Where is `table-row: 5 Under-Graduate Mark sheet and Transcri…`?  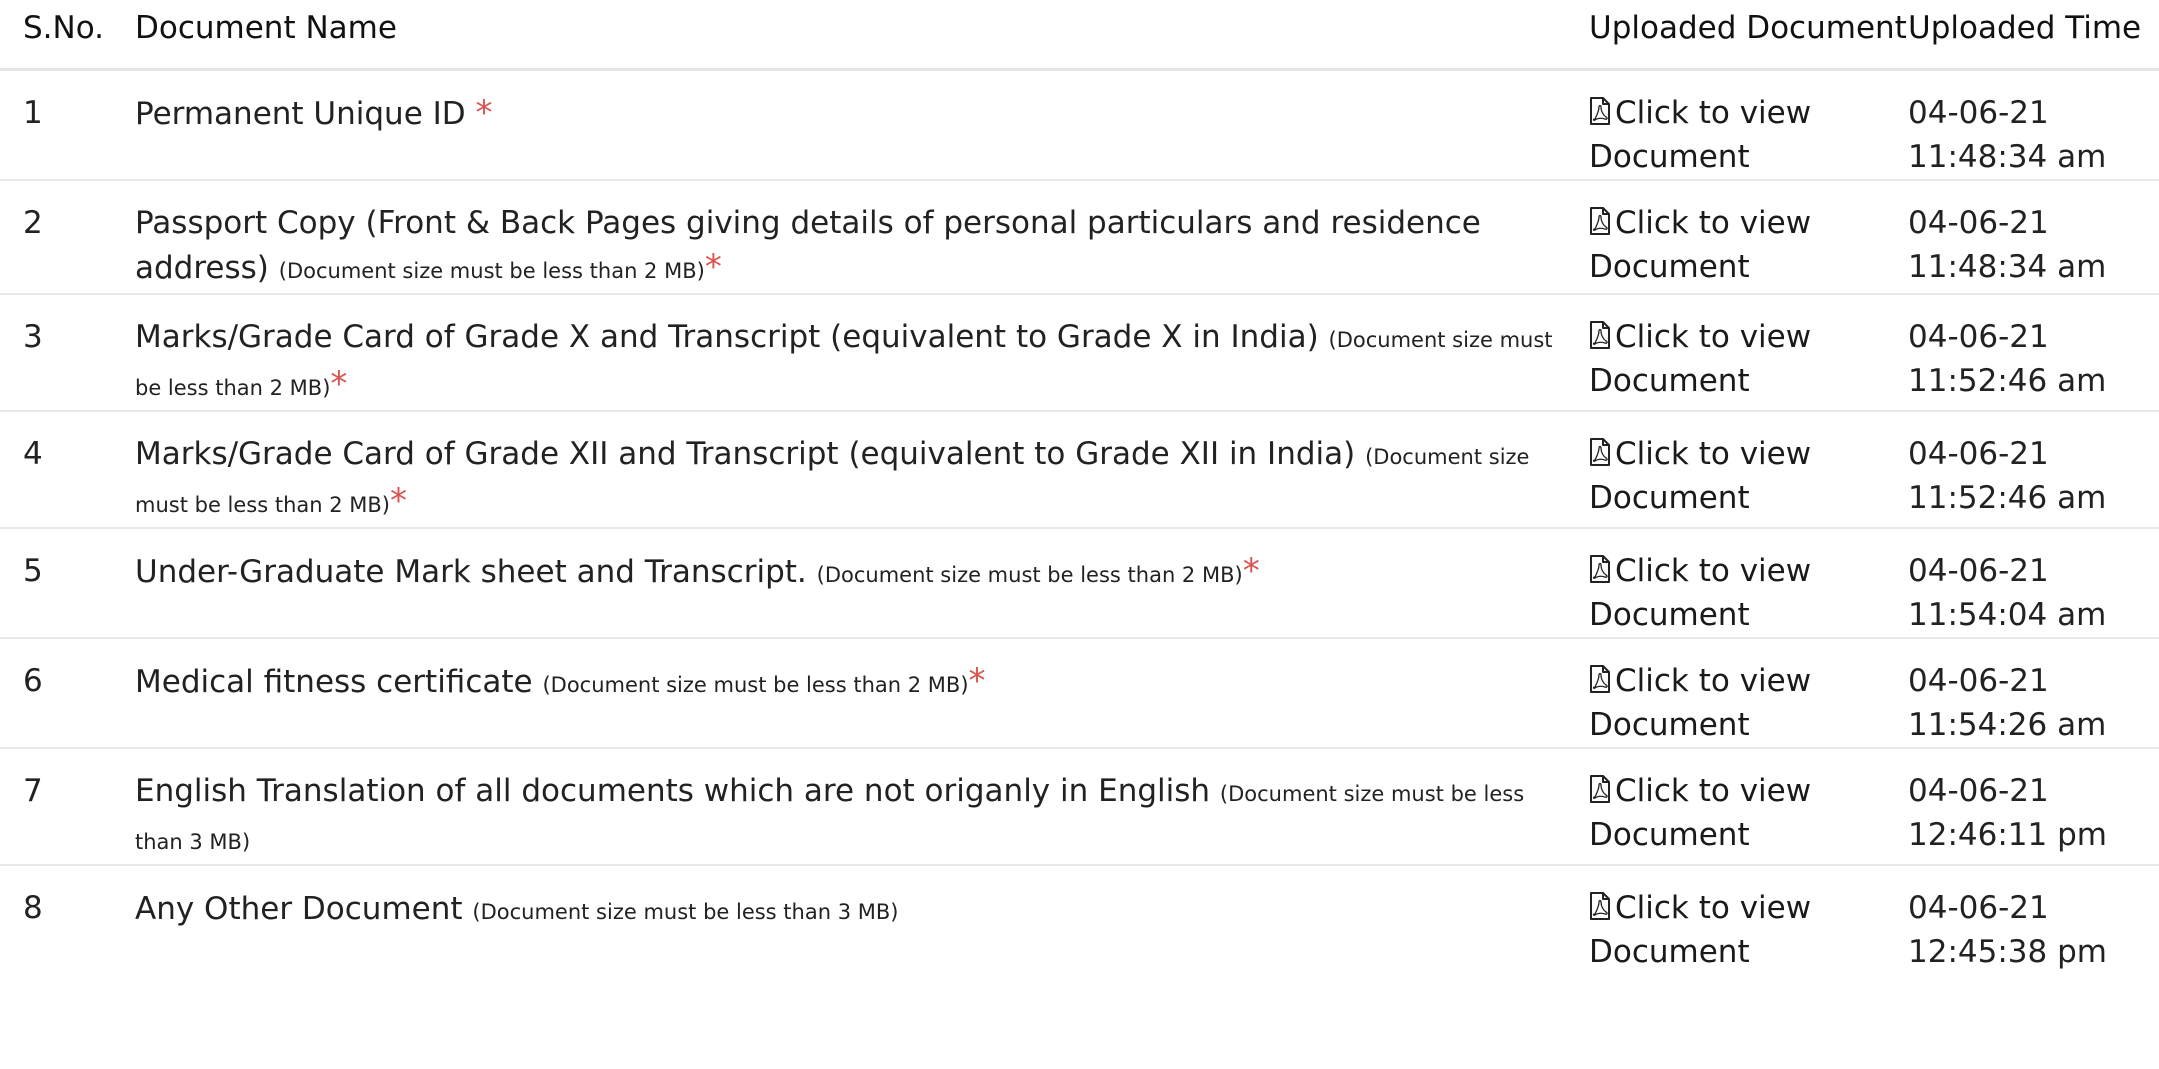 table-row: 5 Under-Graduate Mark sheet and Transcri… is located at coordinates (1079, 583).